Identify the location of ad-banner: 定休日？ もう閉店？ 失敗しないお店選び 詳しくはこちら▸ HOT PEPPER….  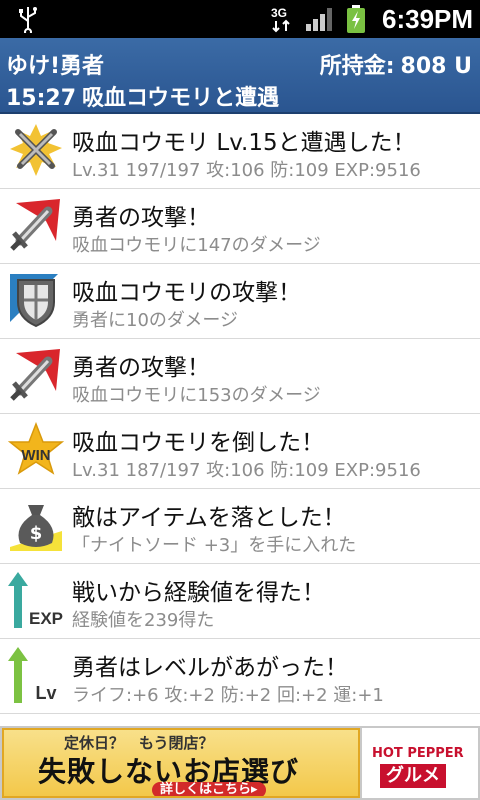
(240, 763).